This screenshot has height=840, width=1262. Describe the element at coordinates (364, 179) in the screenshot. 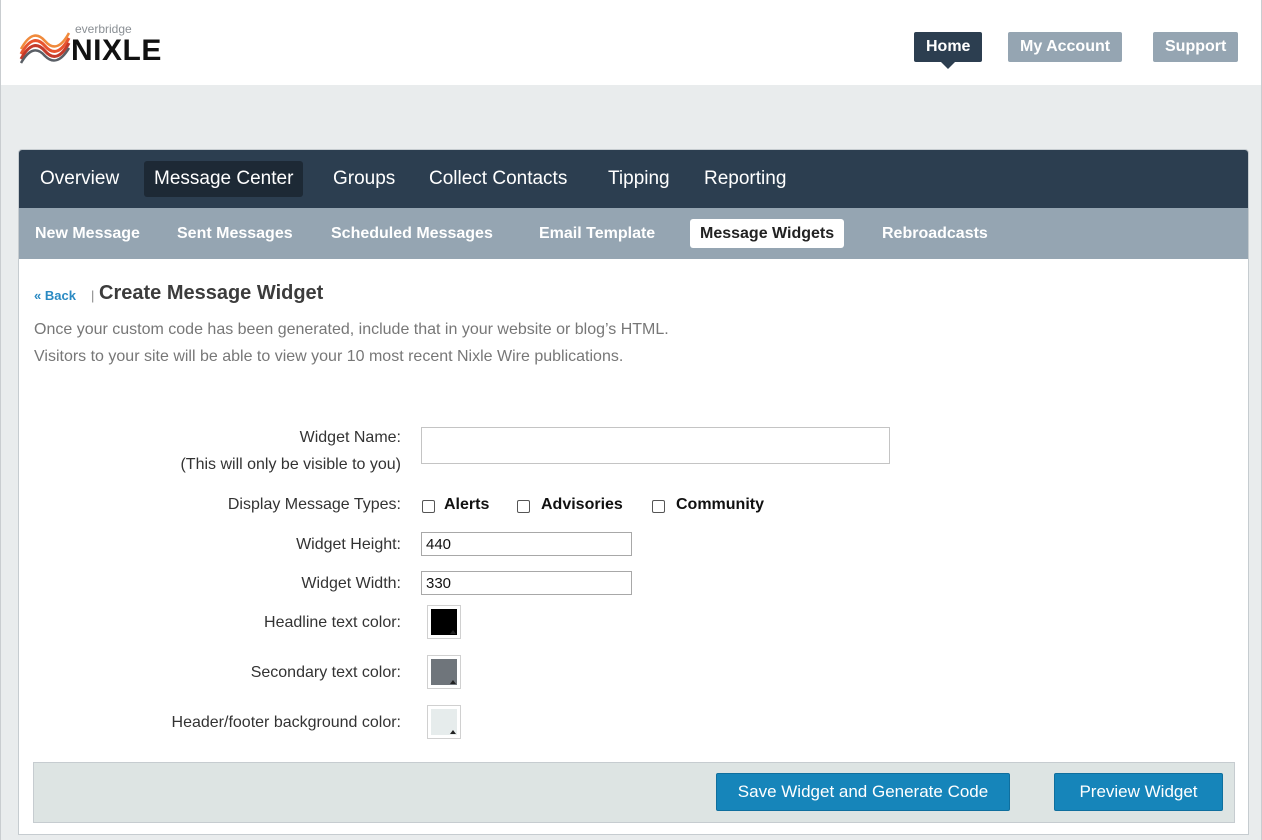

I see `nav-groups: Groups` at that location.